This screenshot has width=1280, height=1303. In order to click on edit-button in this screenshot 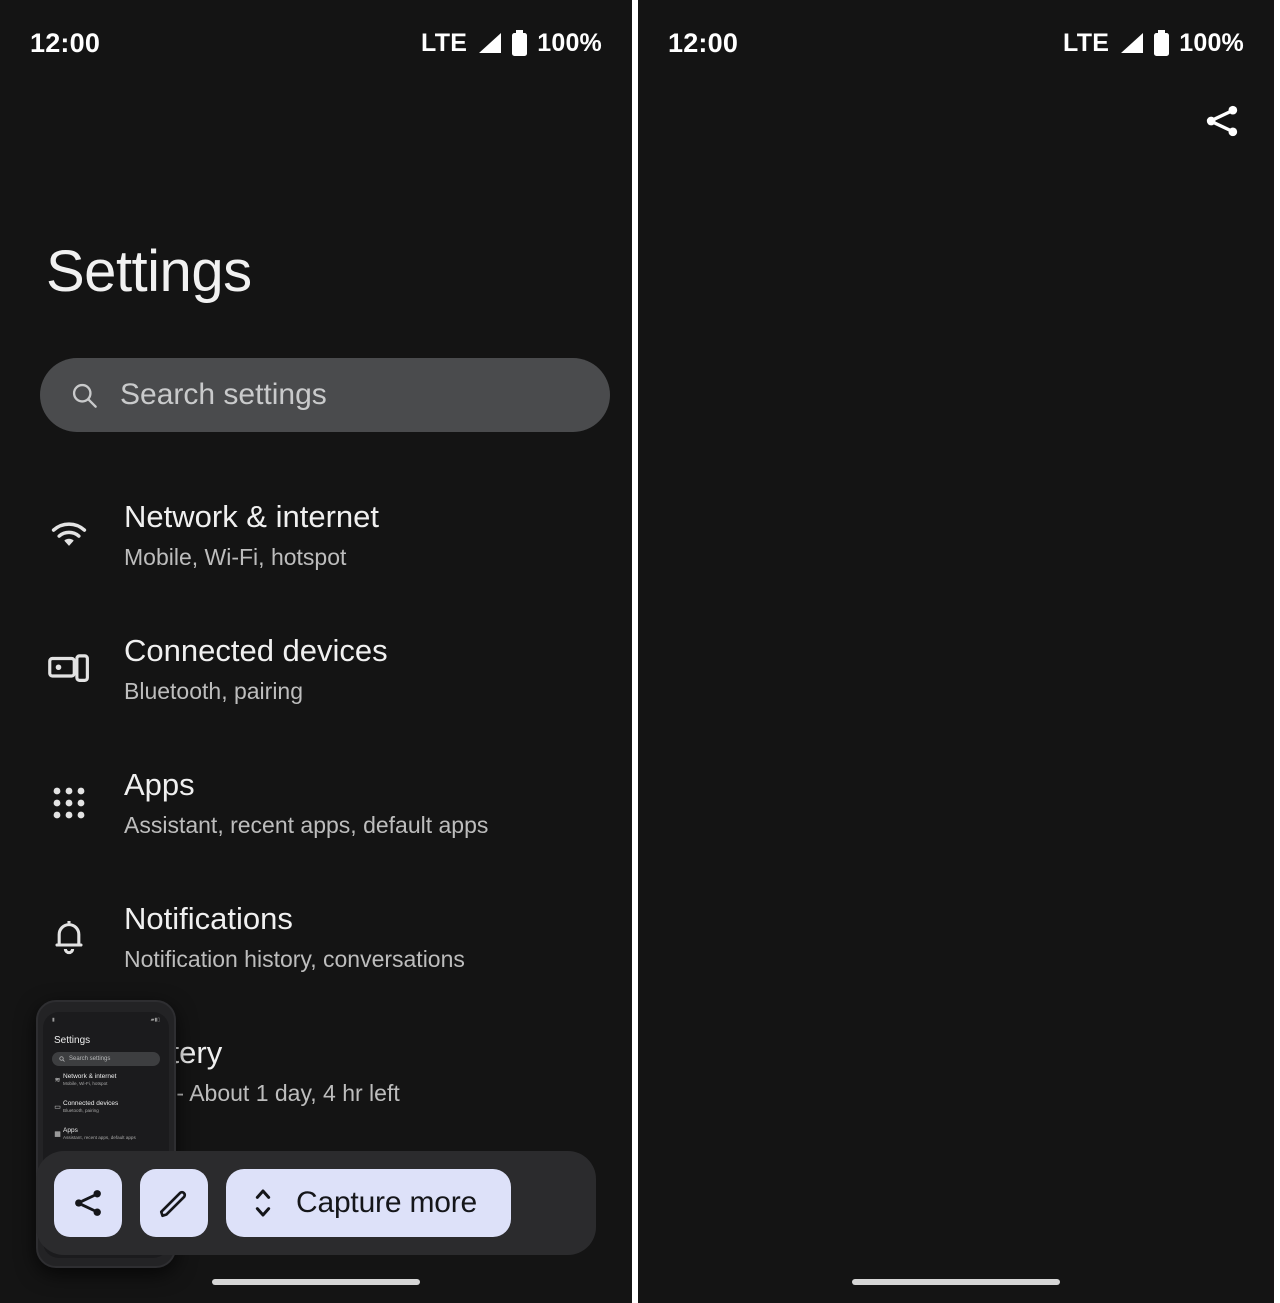, I will do `click(174, 1203)`.